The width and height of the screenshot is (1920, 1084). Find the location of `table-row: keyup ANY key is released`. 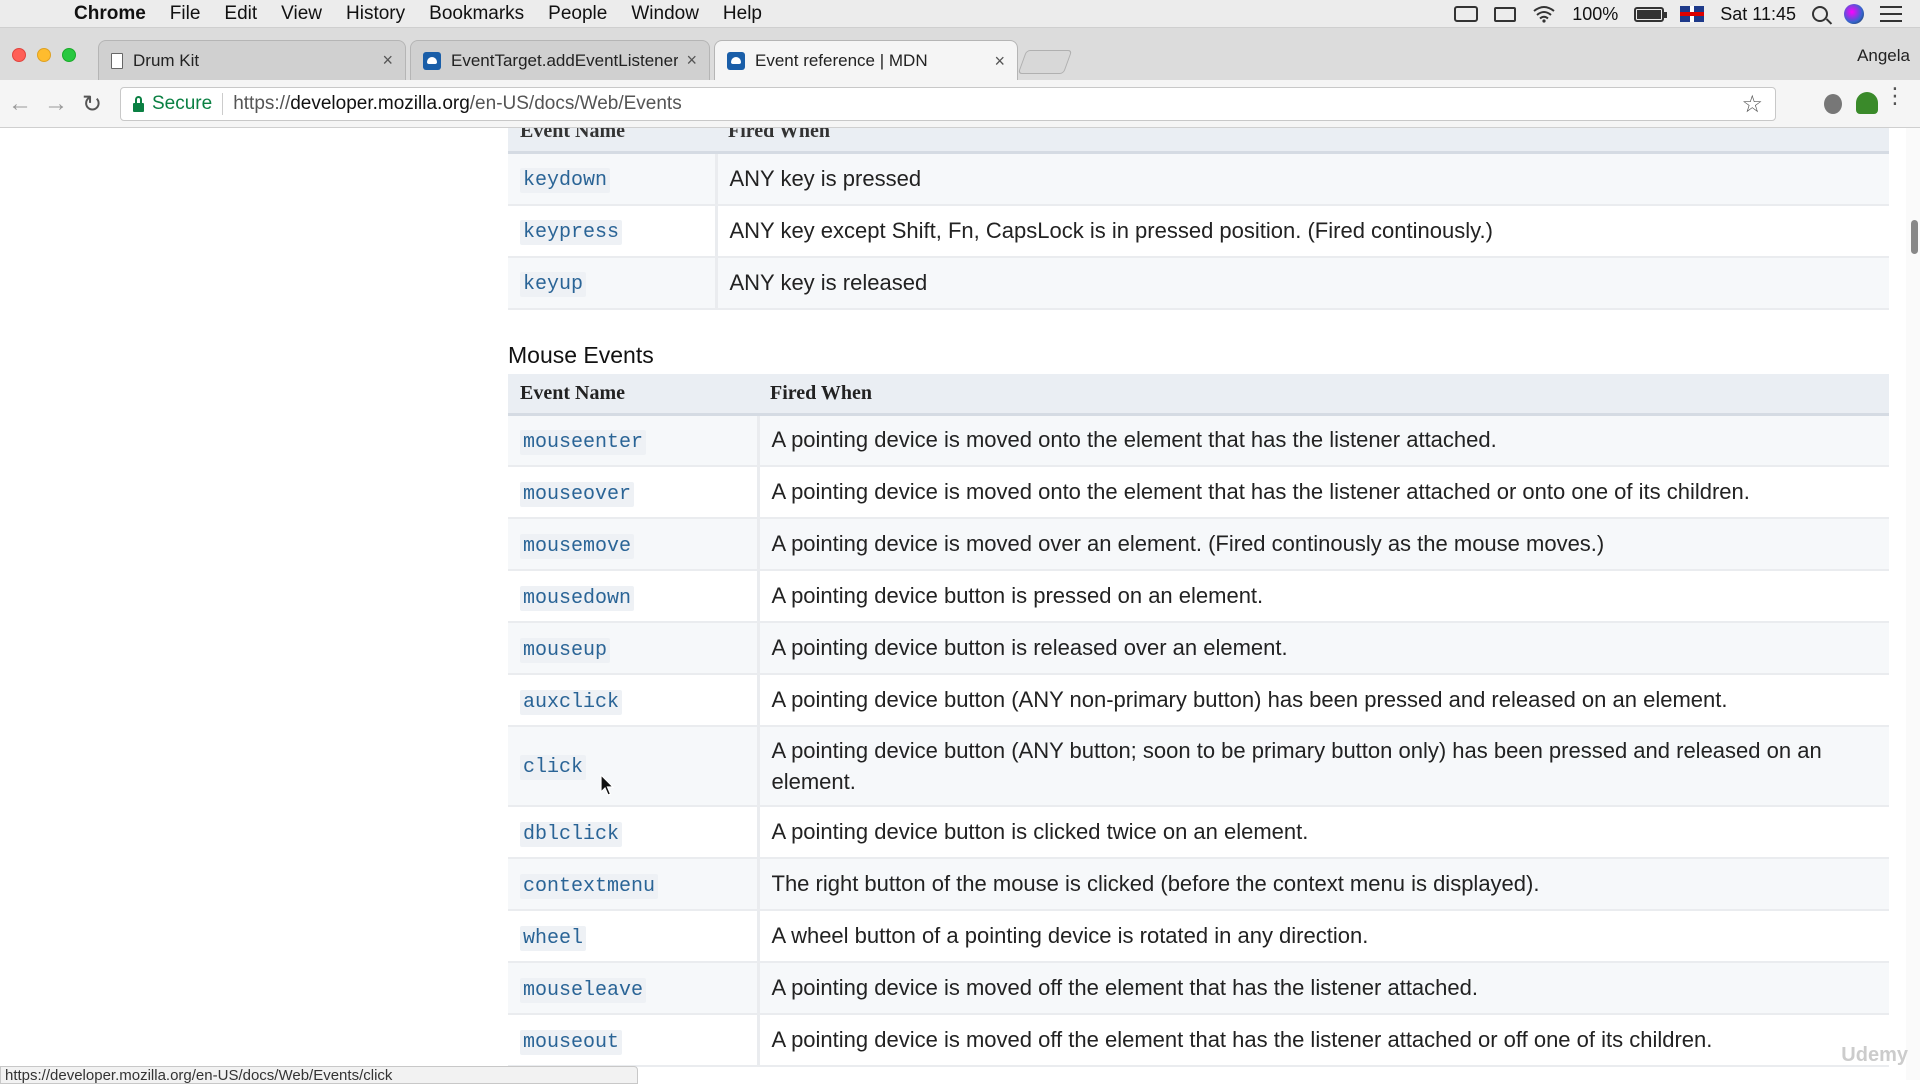

table-row: keyup ANY key is released is located at coordinates (1198, 283).